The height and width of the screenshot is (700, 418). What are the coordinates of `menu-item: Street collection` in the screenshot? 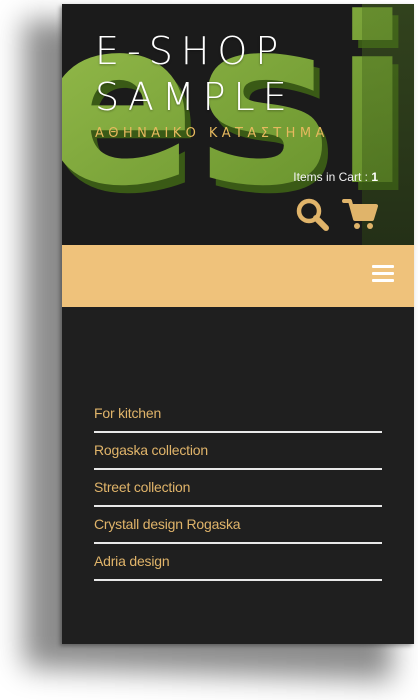 It's located at (238, 488).